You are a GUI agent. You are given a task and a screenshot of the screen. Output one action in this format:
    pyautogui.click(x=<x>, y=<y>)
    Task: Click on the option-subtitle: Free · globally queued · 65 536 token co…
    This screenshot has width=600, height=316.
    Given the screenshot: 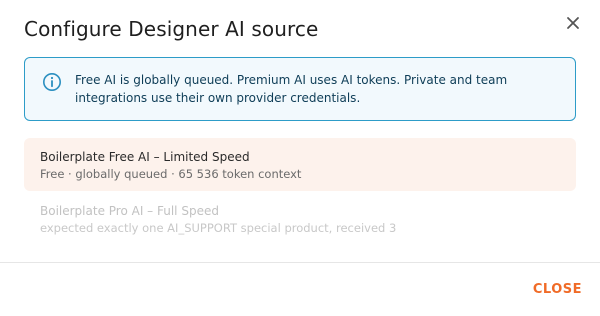 What is the action you would take?
    pyautogui.click(x=171, y=174)
    